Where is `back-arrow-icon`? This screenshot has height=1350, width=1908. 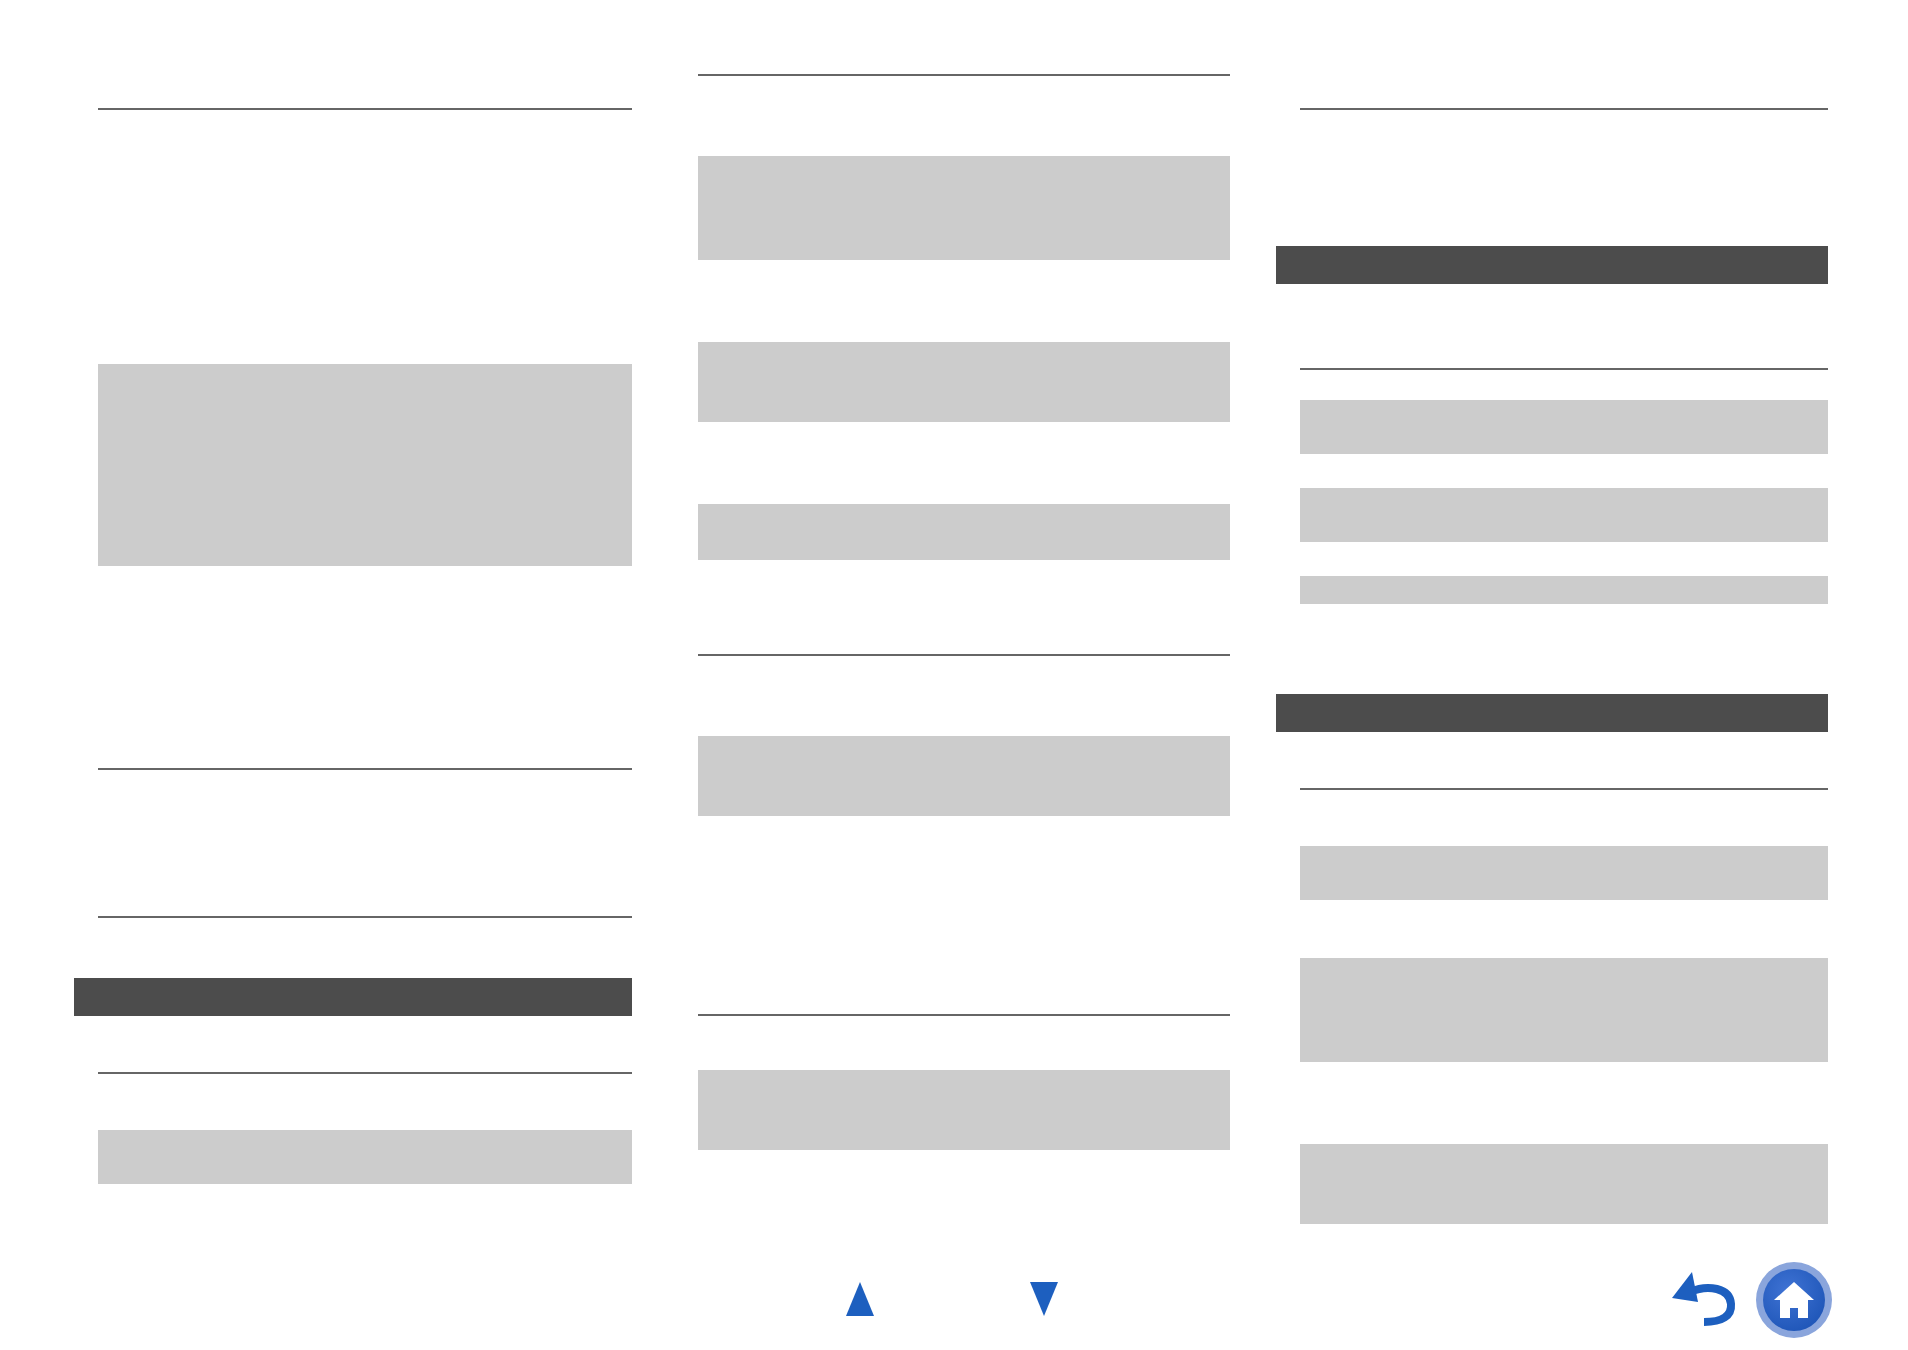 back-arrow-icon is located at coordinates (1704, 1299).